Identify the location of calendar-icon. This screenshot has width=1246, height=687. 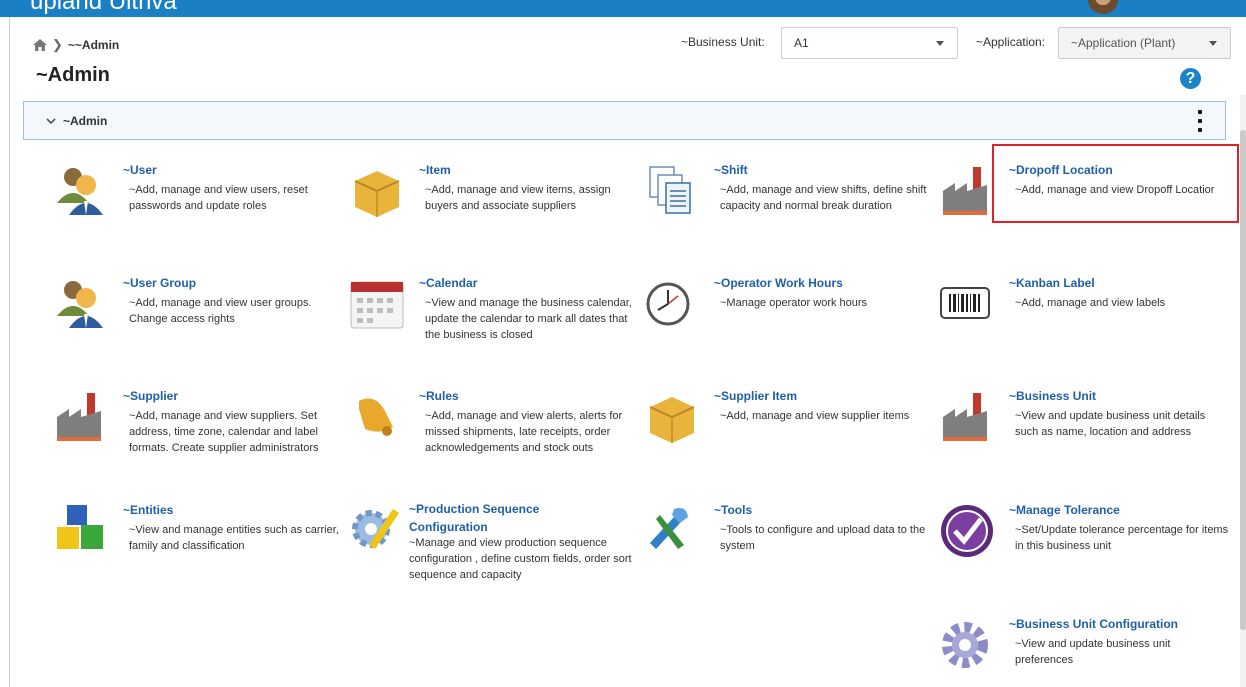
(377, 305).